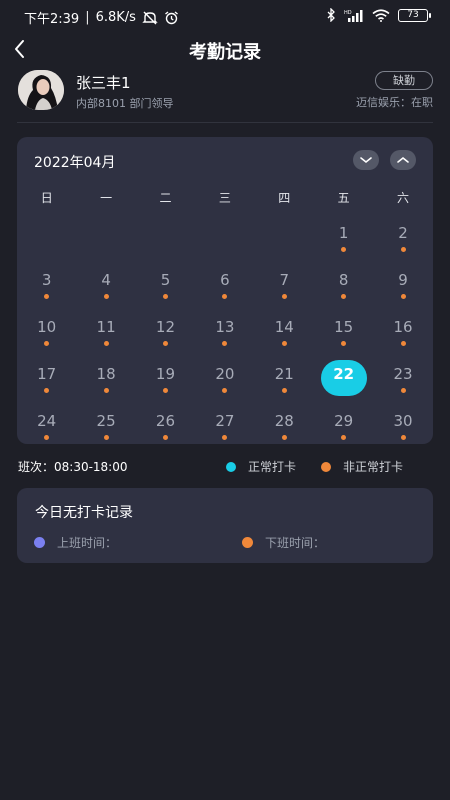 The image size is (450, 800). What do you see at coordinates (225, 52) in the screenshot?
I see `page-title: 考勤记录` at bounding box center [225, 52].